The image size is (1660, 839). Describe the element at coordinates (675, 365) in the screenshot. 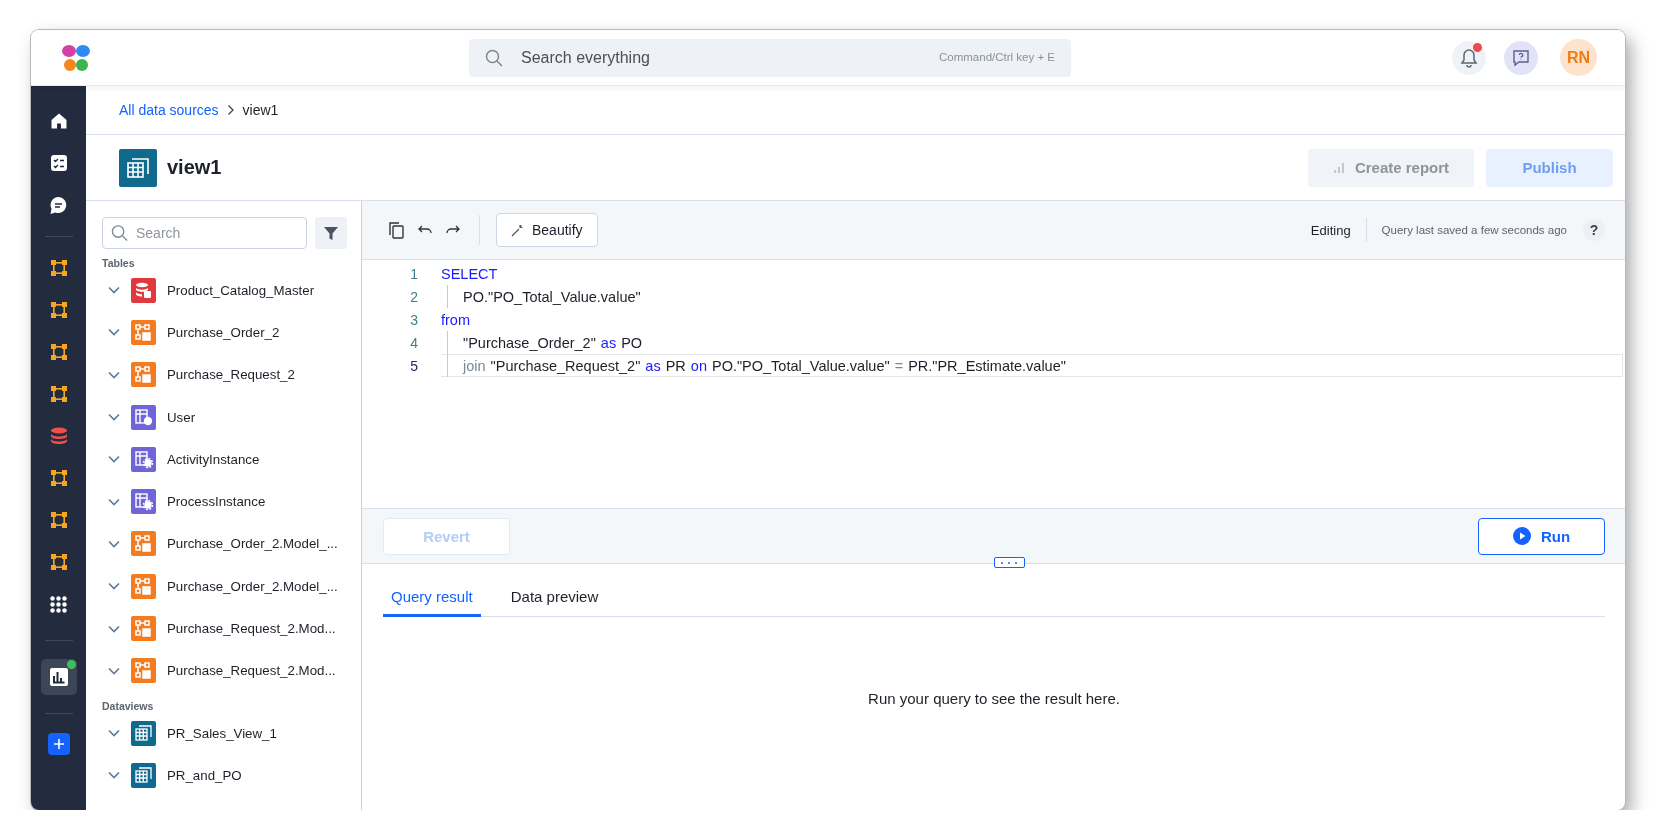

I see `code-token: PR` at that location.